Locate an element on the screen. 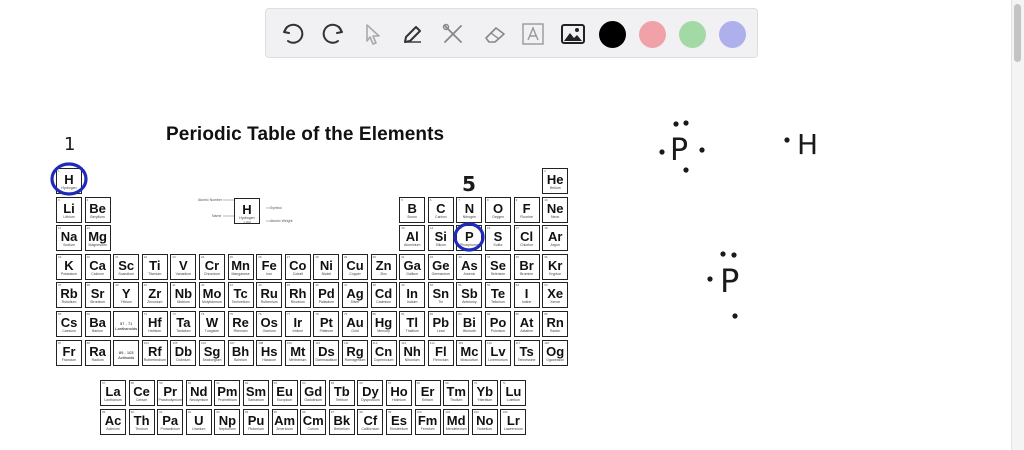  element-symbol: N is located at coordinates (469, 208).